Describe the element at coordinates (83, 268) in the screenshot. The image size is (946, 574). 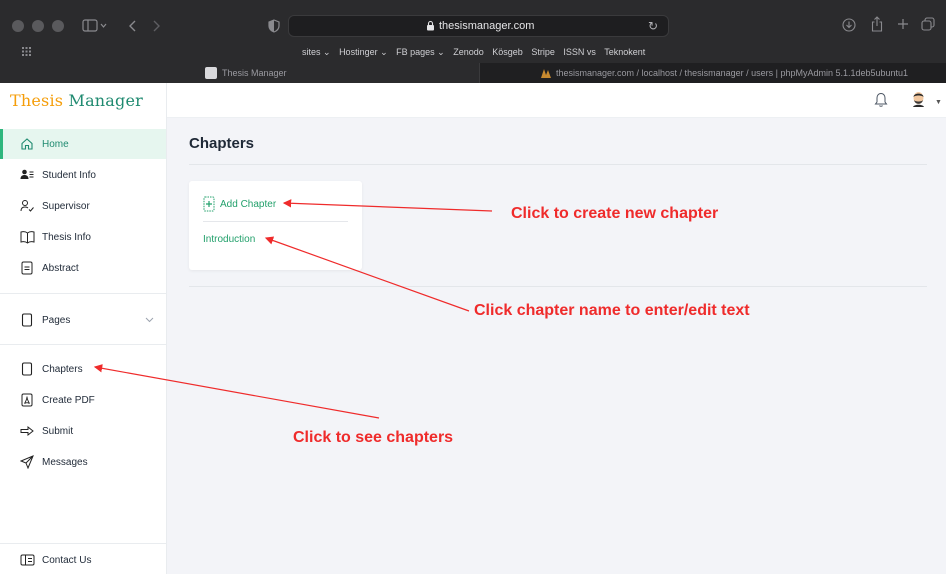
I see `sidebar-item-abstract: Abstract` at that location.